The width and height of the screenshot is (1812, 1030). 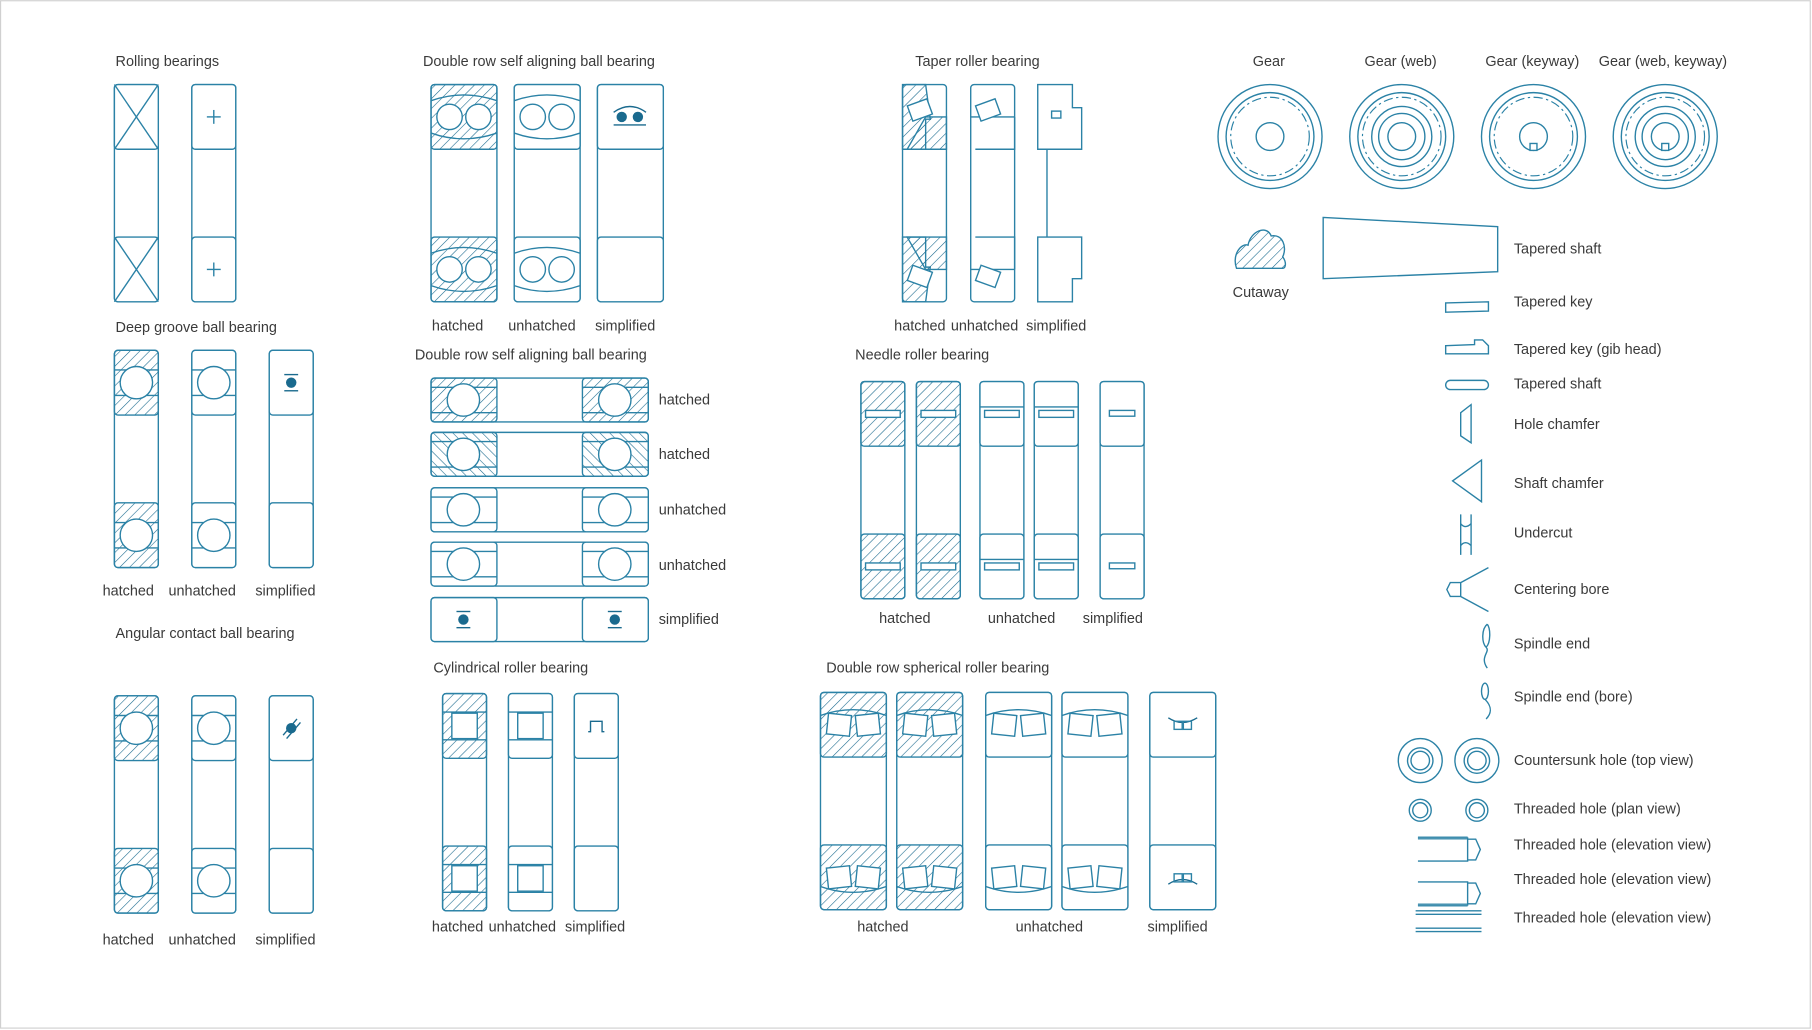 What do you see at coordinates (993, 193) in the screenshot?
I see `taper-roller-bearing-unhatched` at bounding box center [993, 193].